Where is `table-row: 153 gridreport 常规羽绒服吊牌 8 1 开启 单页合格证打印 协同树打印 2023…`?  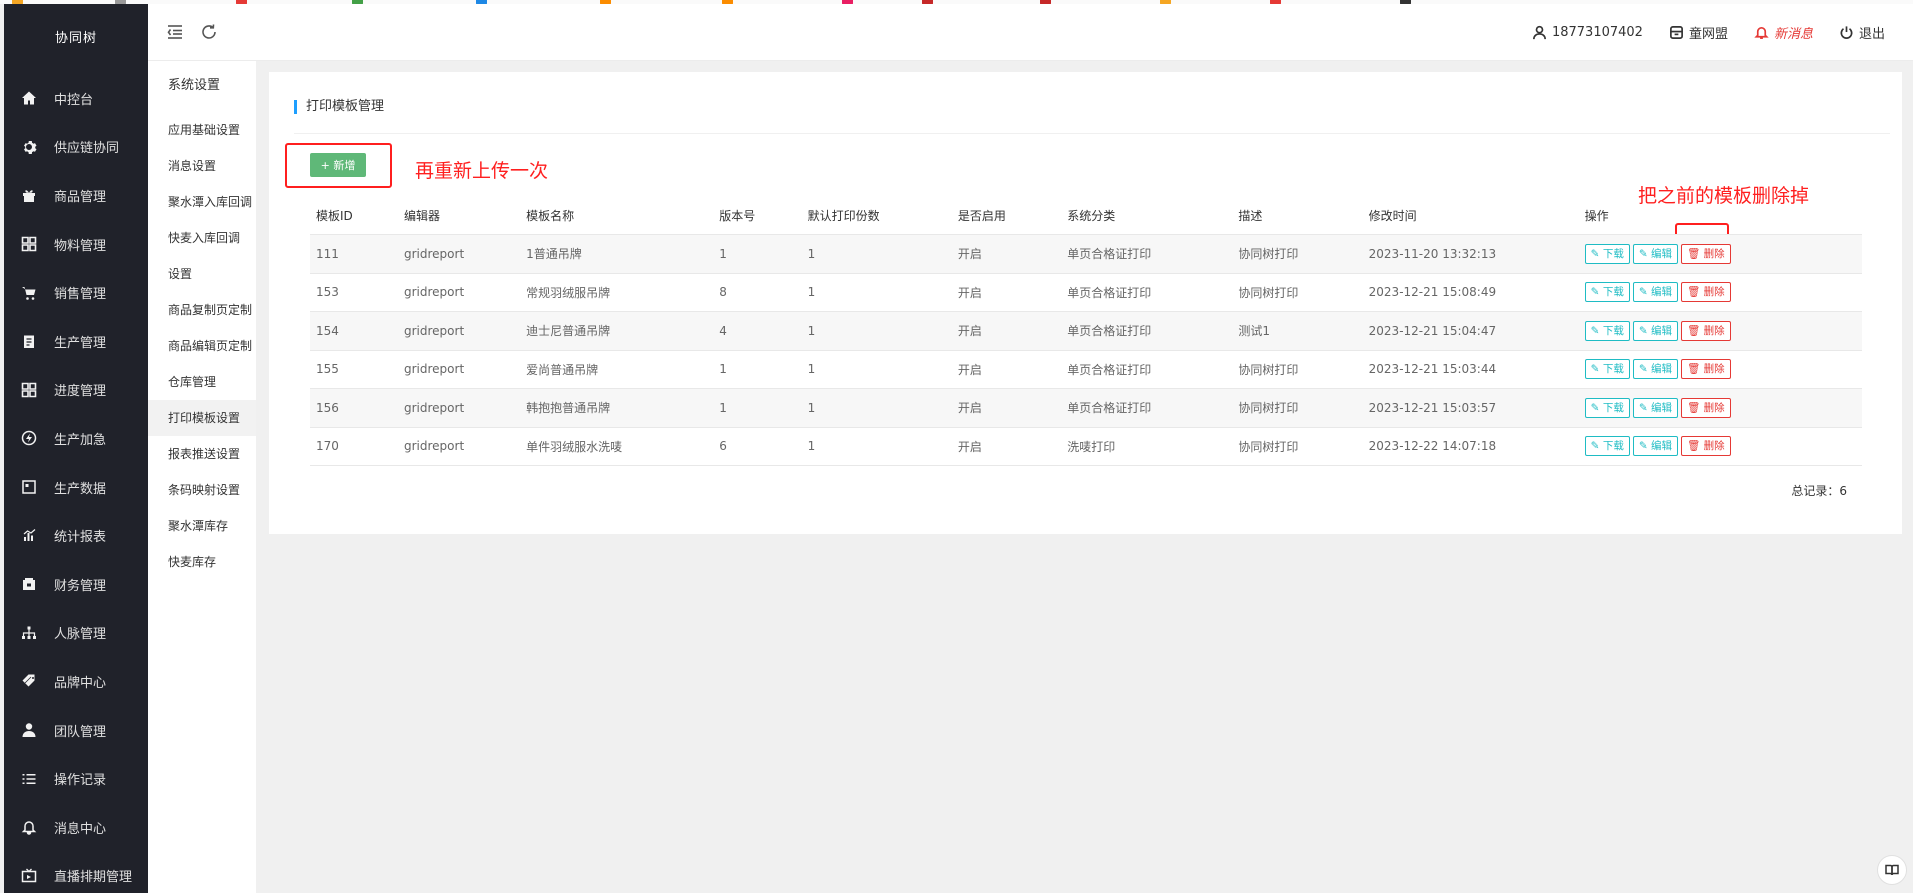 table-row: 153 gridreport 常规羽绒服吊牌 8 1 开启 单页合格证打印 协同树打印 2023… is located at coordinates (1086, 292).